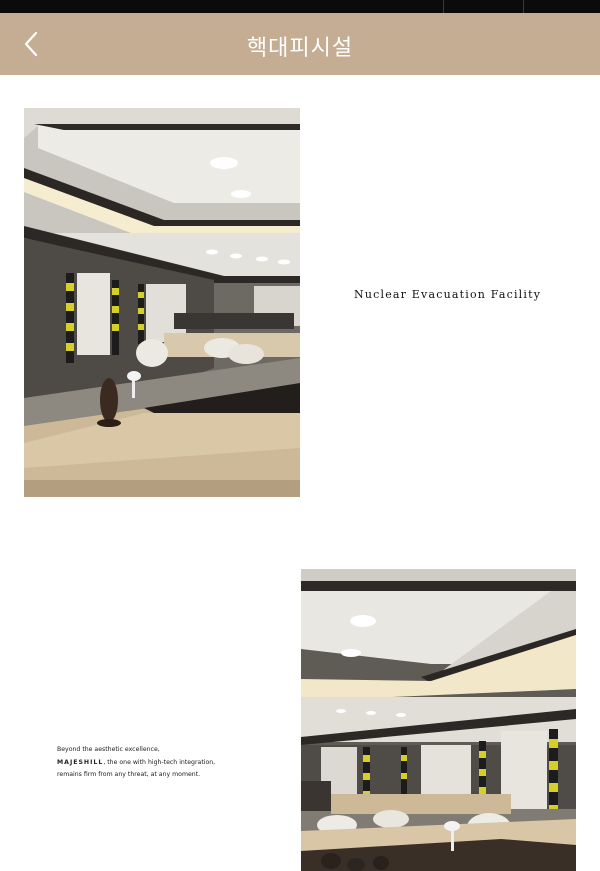 This screenshot has height=871, width=600. Describe the element at coordinates (80, 762) in the screenshot. I see `brand-name: MAJESHILL` at that location.